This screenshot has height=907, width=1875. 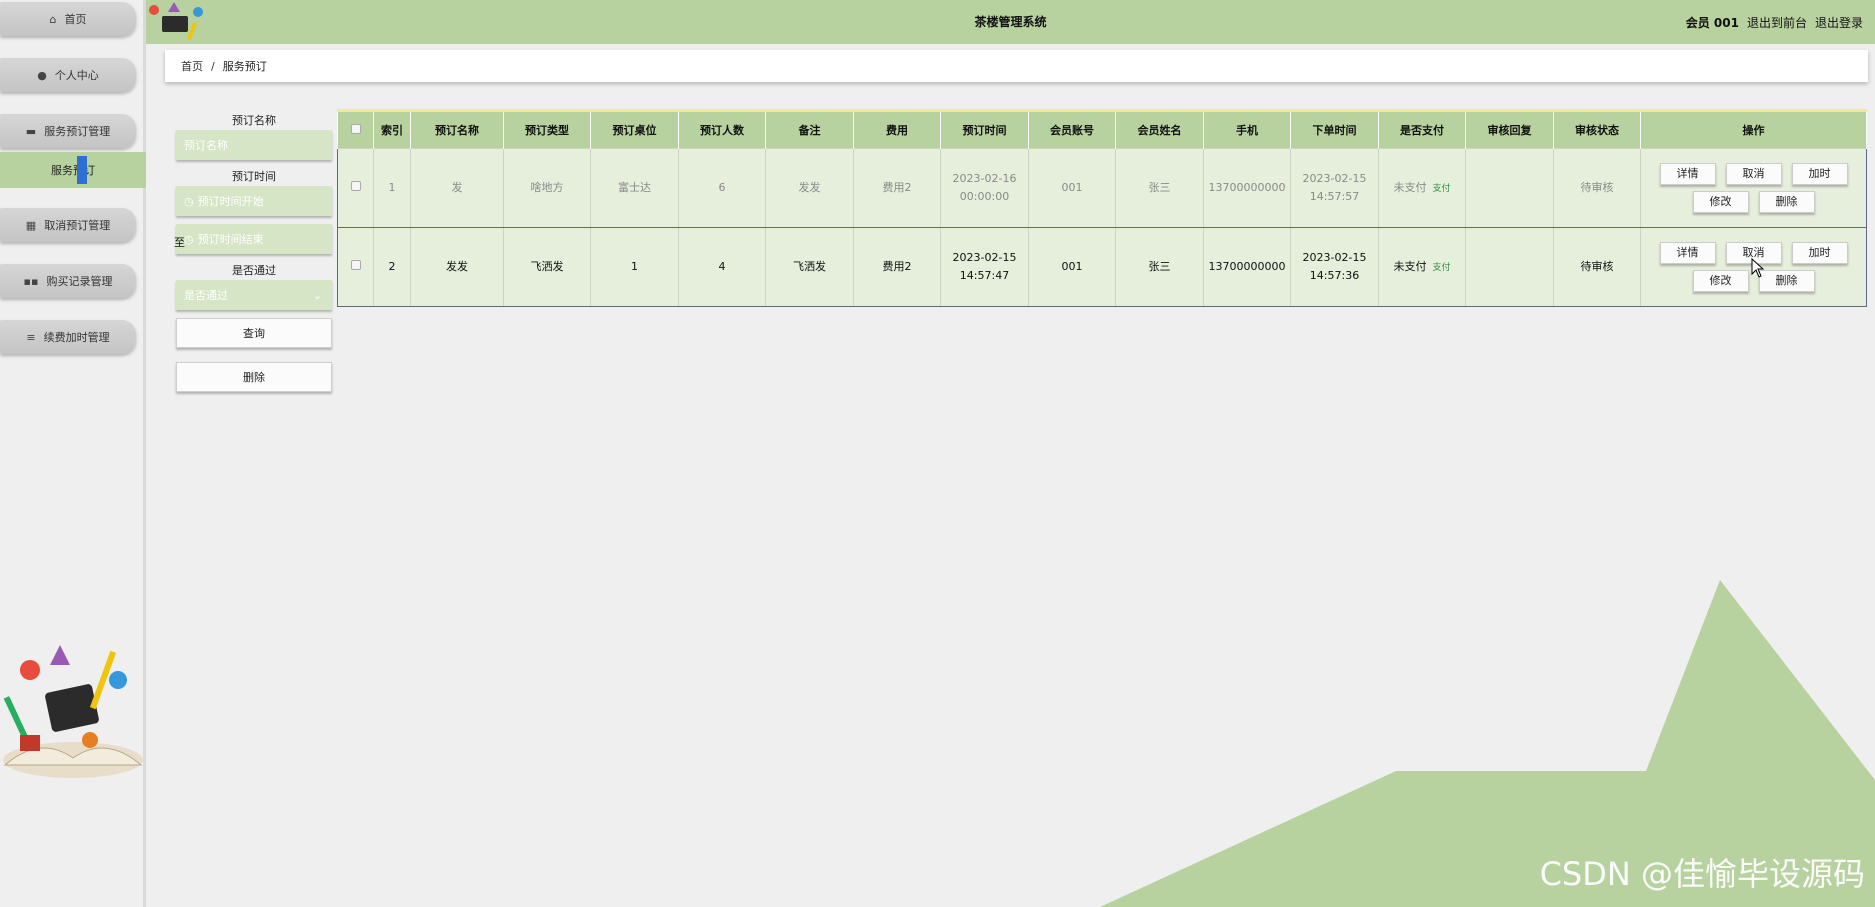 I want to click on back-to-front-link: 退出到前台, so click(x=1777, y=22).